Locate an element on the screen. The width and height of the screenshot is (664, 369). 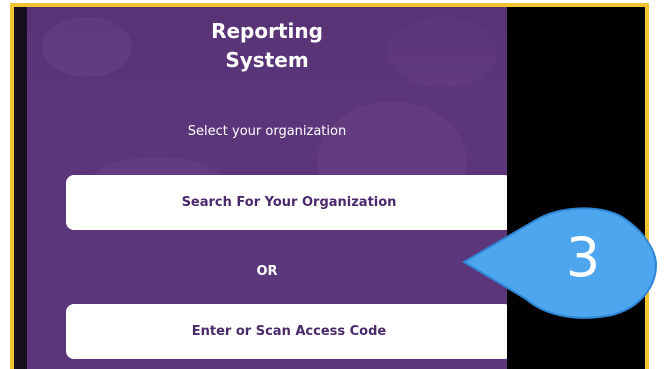
or-divider-text: OR is located at coordinates (267, 271).